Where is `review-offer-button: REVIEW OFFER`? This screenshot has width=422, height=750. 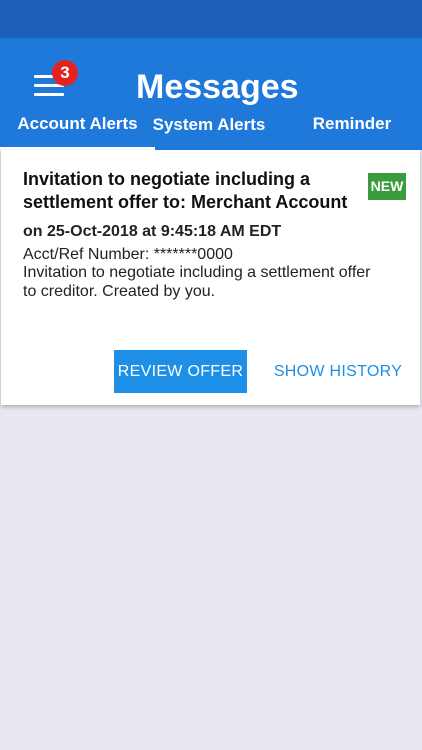
review-offer-button: REVIEW OFFER is located at coordinates (180, 371).